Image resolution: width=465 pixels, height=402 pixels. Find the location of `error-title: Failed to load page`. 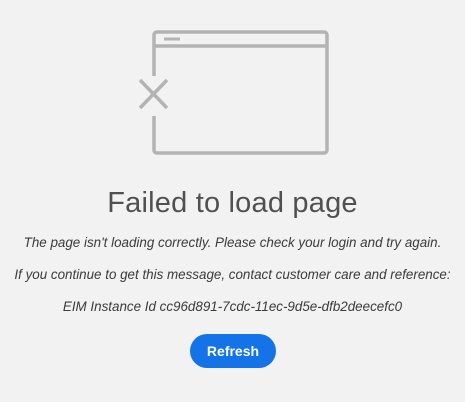

error-title: Failed to load page is located at coordinates (232, 203).